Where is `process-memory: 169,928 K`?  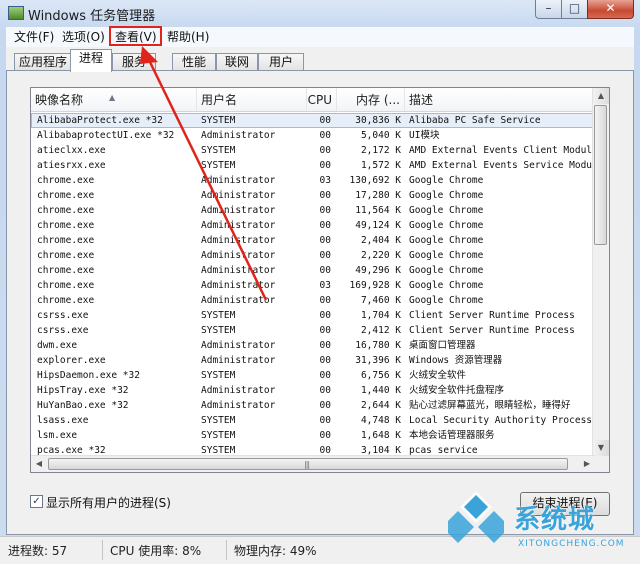 process-memory: 169,928 K is located at coordinates (375, 285).